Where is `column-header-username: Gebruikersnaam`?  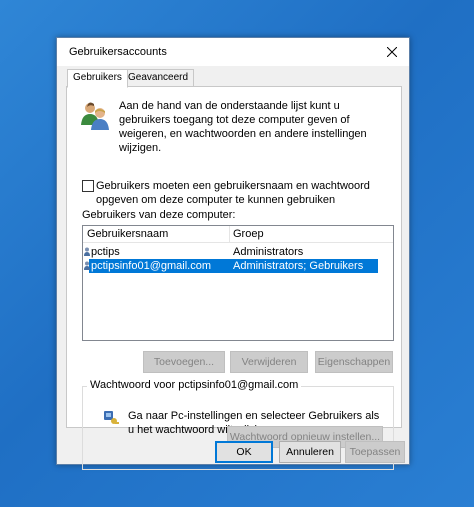
column-header-username: Gebruikersnaam is located at coordinates (127, 234).